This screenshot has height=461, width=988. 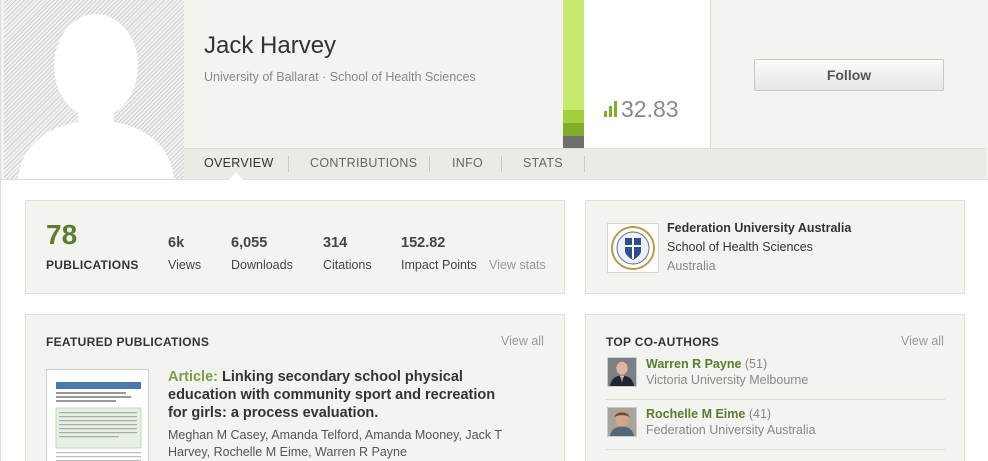 I want to click on publications-label: PUBLICATIONS, so click(x=92, y=265).